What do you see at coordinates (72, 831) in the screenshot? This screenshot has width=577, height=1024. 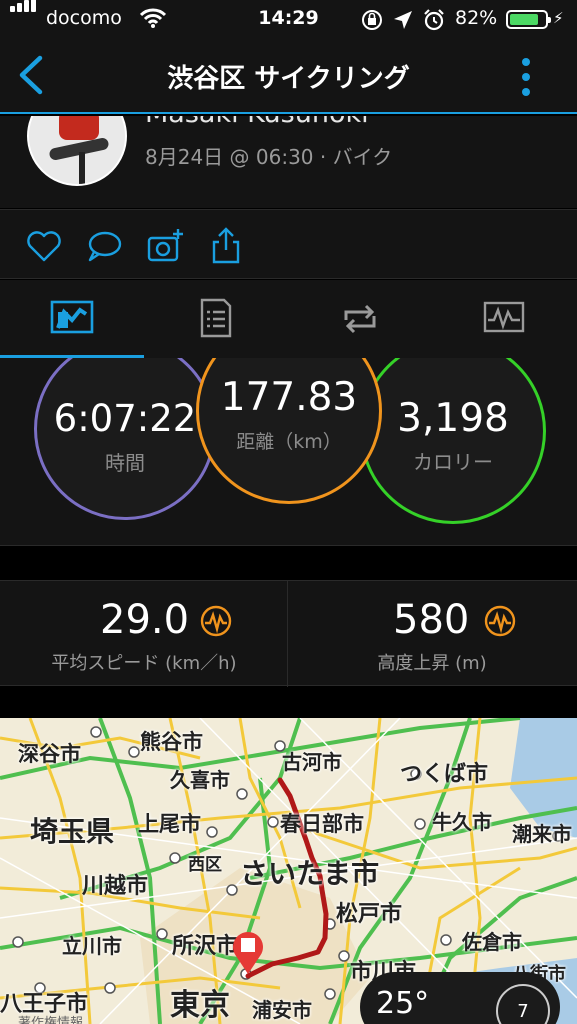 I see `map-label: 埼玉県` at bounding box center [72, 831].